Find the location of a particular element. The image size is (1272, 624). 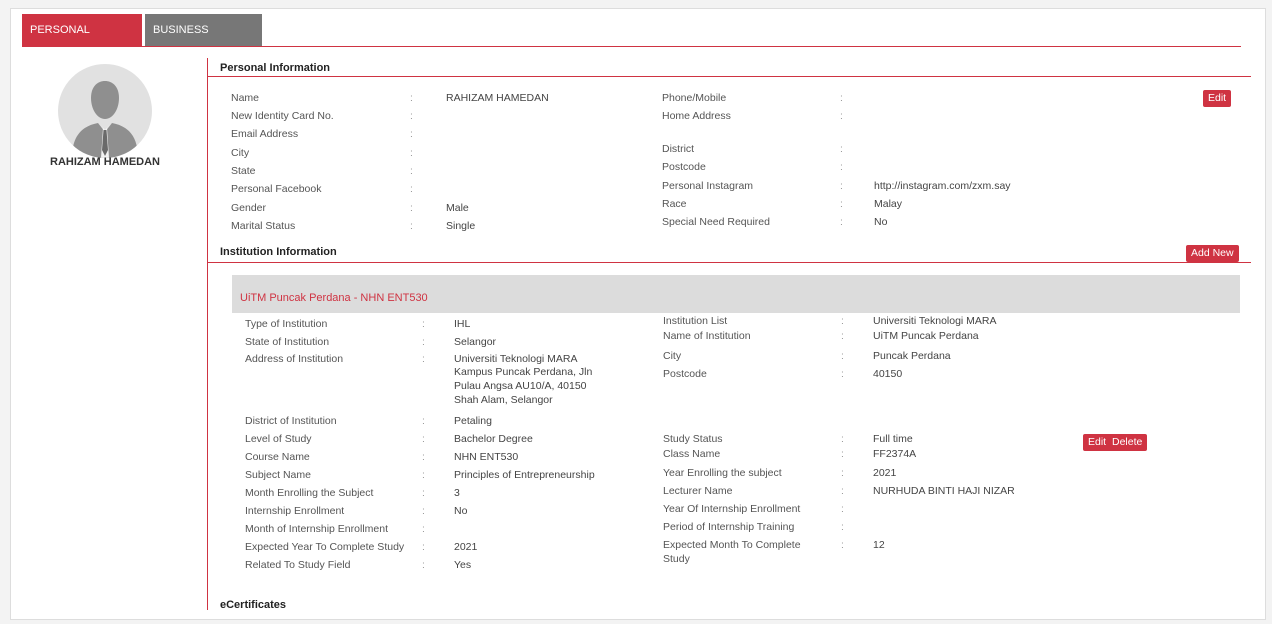

field-value: Full time is located at coordinates (893, 439).